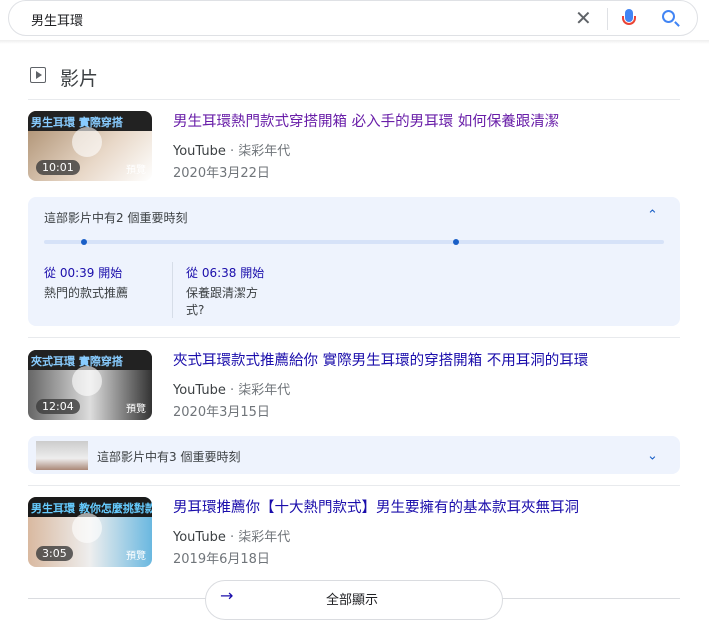 This screenshot has height=620, width=709. What do you see at coordinates (221, 173) in the screenshot?
I see `video-date: 2020年3月22日` at bounding box center [221, 173].